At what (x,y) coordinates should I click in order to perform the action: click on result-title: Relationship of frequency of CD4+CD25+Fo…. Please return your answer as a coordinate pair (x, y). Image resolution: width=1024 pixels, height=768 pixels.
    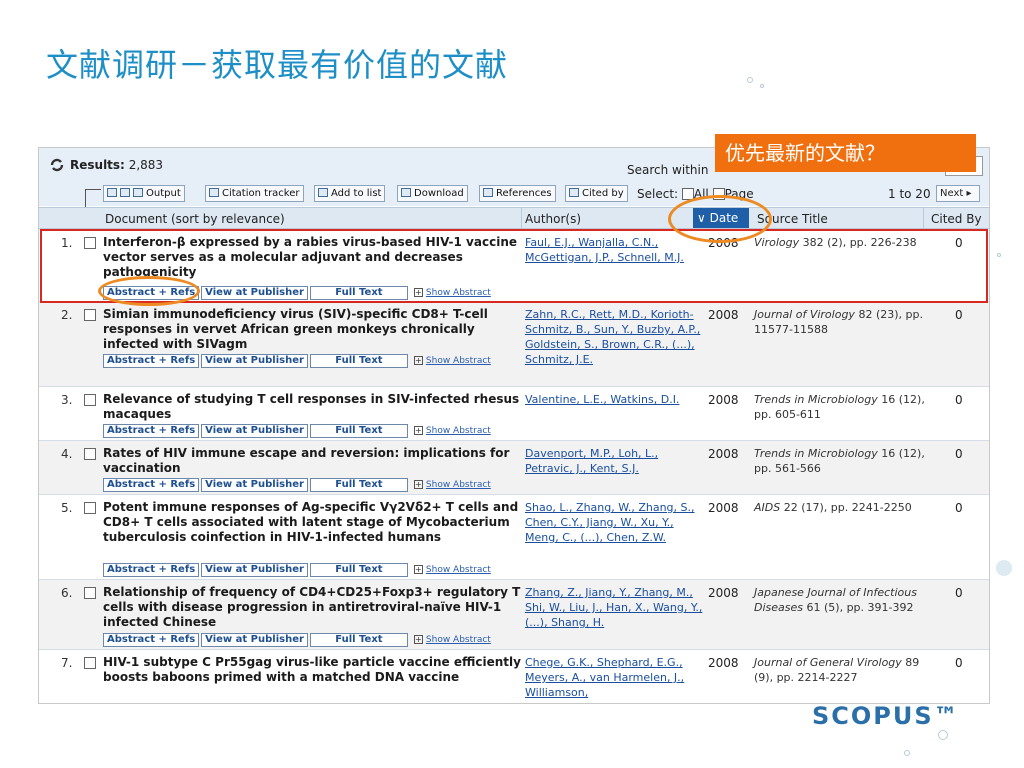
    Looking at the image, I should click on (313, 607).